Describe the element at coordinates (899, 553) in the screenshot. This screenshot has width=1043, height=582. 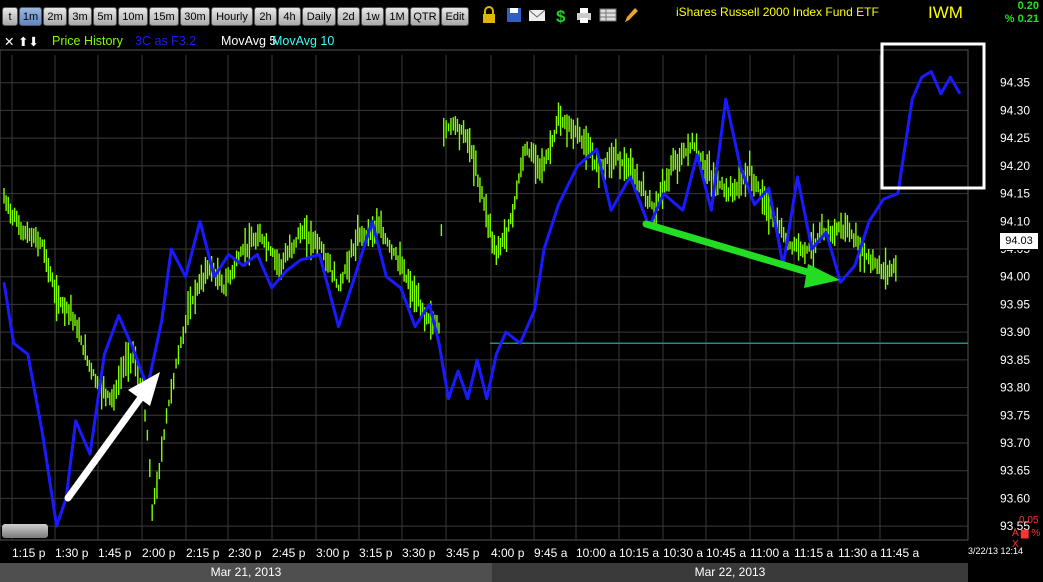
I see `x-tick-label: 11:45 a` at that location.